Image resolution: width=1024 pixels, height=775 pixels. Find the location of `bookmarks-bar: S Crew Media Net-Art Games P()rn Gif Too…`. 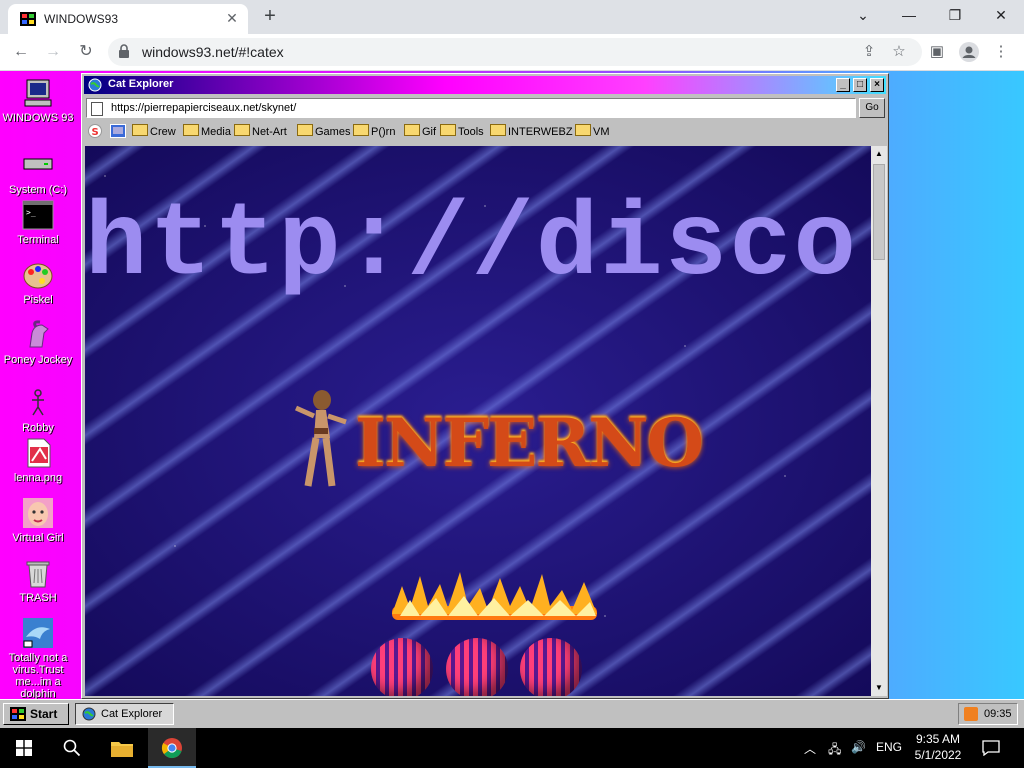

bookmarks-bar: S Crew Media Net-Art Games P()rn Gif Too… is located at coordinates (486, 132).